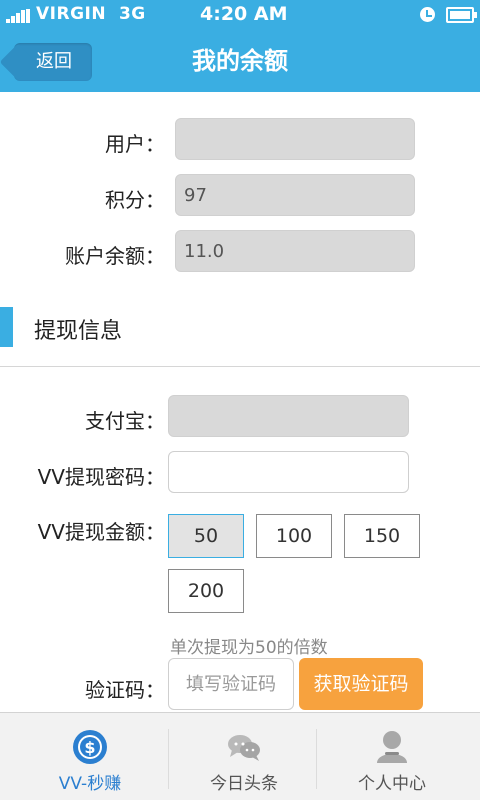 The image size is (480, 801). I want to click on amount-label: VV提现金额：, so click(101, 532).